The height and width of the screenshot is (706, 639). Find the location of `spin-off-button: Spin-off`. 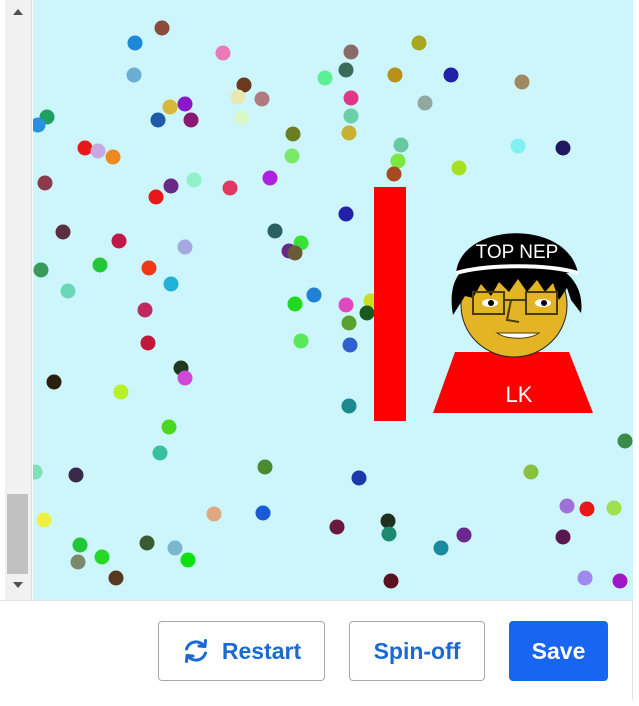

spin-off-button: Spin-off is located at coordinates (417, 651).